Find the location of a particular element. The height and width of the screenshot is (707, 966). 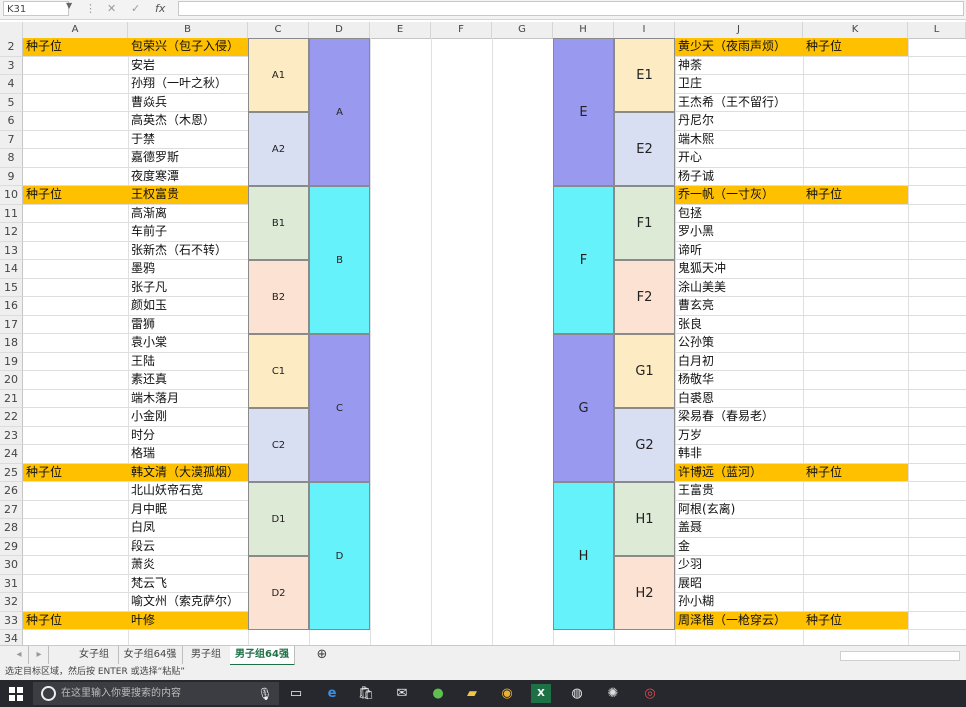

player-name-cell: 端木熙 is located at coordinates (739, 140).